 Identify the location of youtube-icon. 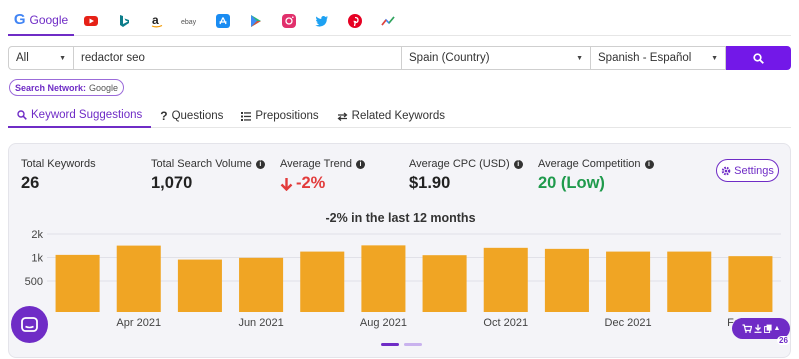
(90, 20).